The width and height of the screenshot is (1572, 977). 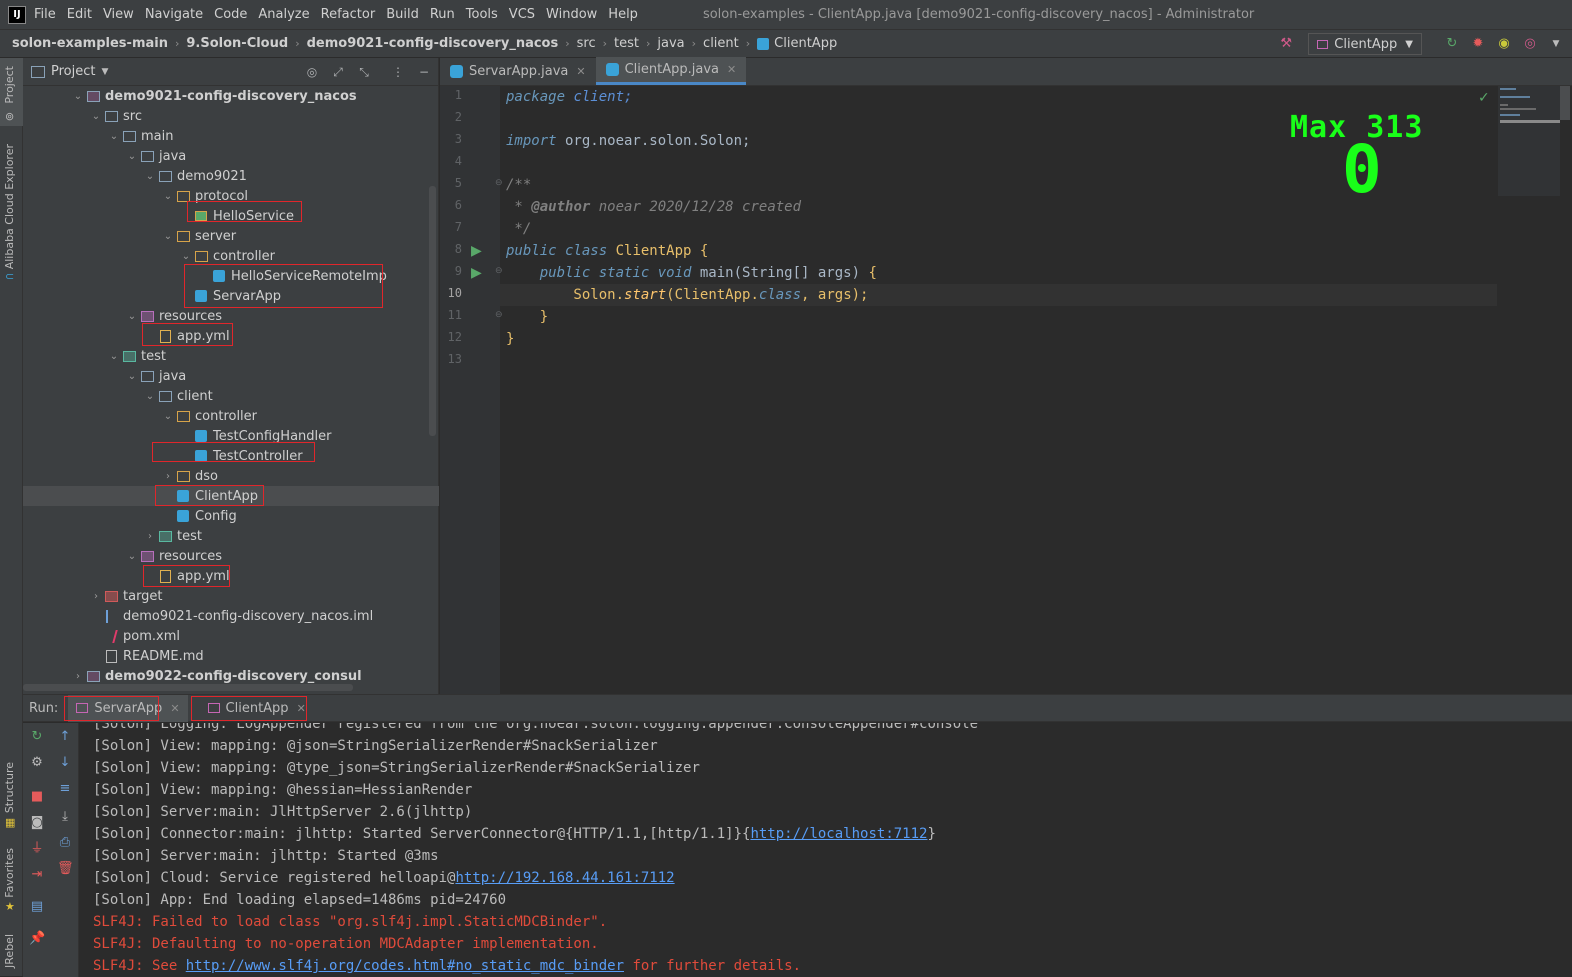 I want to click on menu-navigate: Navigate, so click(x=174, y=14).